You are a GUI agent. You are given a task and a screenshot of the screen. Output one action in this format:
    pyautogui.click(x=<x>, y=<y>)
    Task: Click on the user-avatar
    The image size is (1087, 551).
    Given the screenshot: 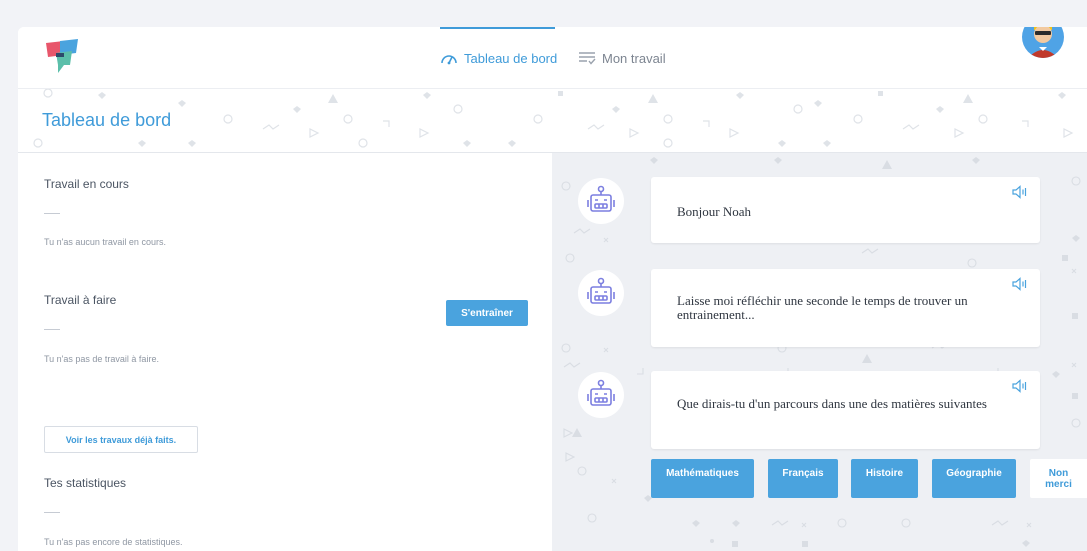 What is the action you would take?
    pyautogui.click(x=1043, y=42)
    